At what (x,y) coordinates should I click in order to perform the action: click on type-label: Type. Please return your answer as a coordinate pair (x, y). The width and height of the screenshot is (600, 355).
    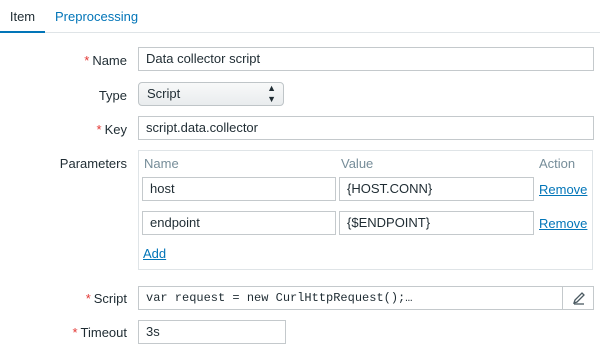
    Looking at the image, I should click on (112, 95).